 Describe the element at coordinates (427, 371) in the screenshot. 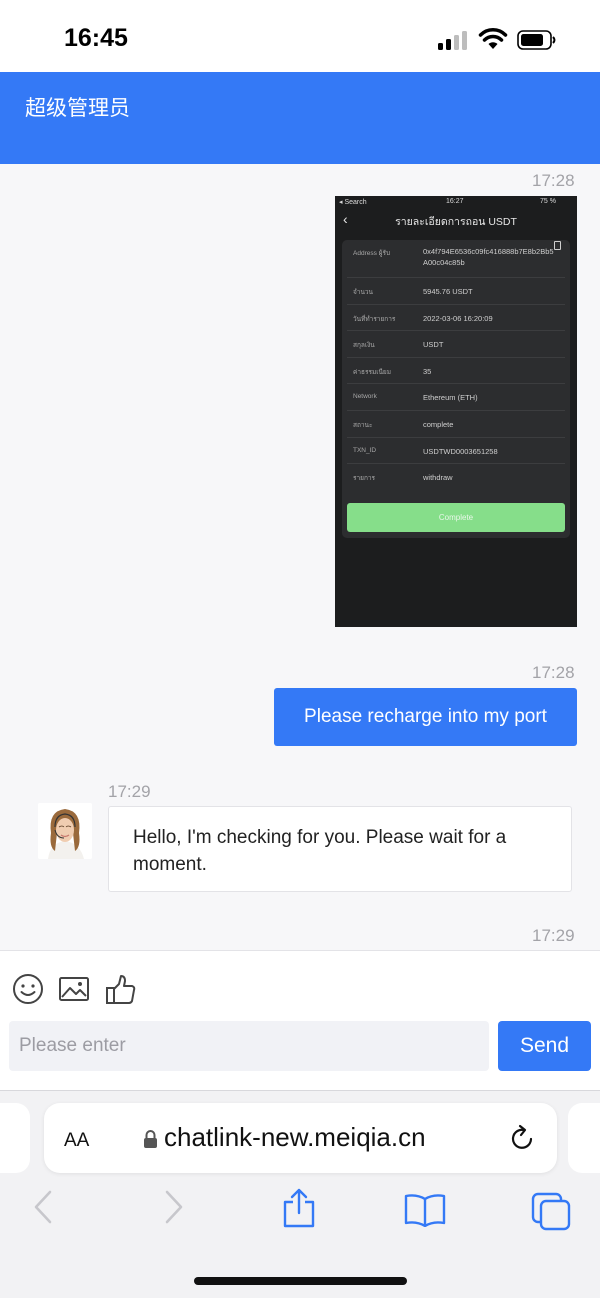

I see `screenshot-row-value: 35` at that location.